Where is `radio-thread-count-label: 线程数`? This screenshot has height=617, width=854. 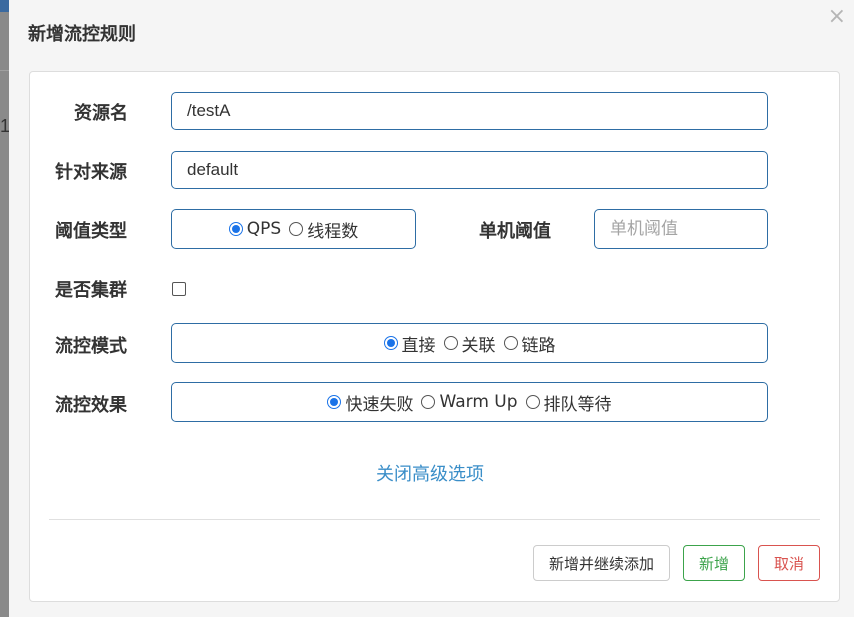 radio-thread-count-label: 线程数 is located at coordinates (333, 231).